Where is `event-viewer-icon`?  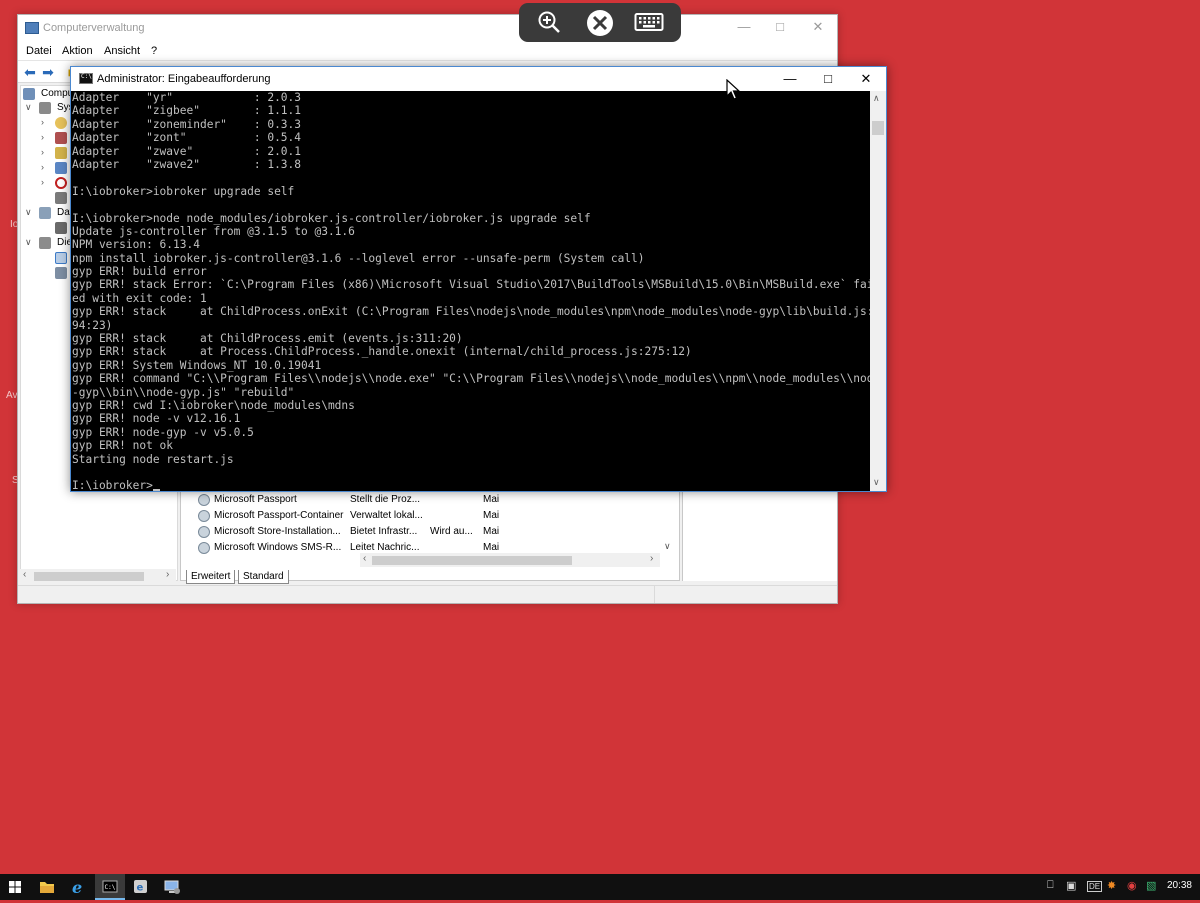 event-viewer-icon is located at coordinates (61, 138).